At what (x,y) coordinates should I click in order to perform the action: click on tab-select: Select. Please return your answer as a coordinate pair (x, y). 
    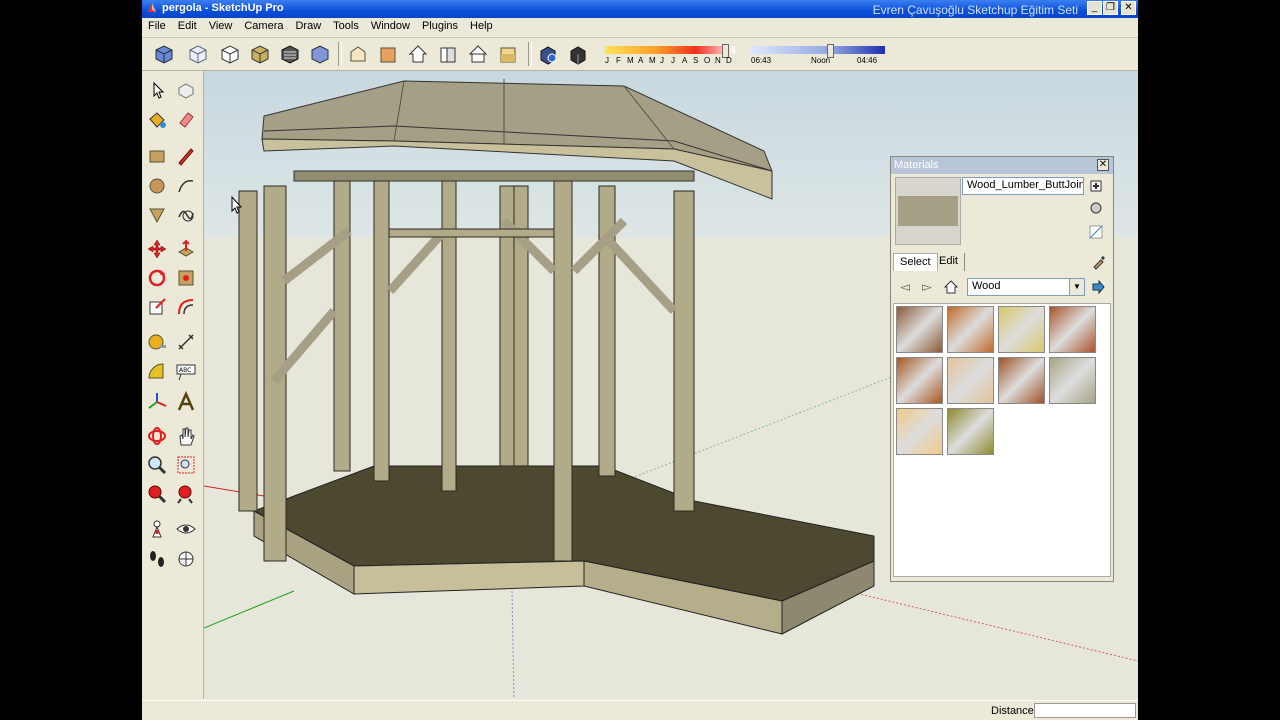
    Looking at the image, I should click on (915, 262).